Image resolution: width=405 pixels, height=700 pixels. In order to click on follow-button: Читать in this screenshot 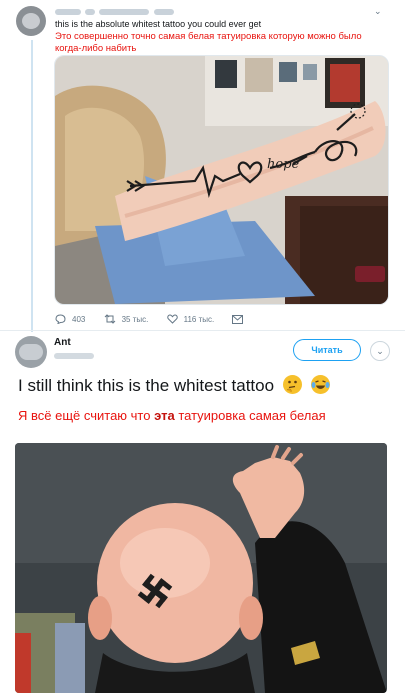, I will do `click(327, 350)`.